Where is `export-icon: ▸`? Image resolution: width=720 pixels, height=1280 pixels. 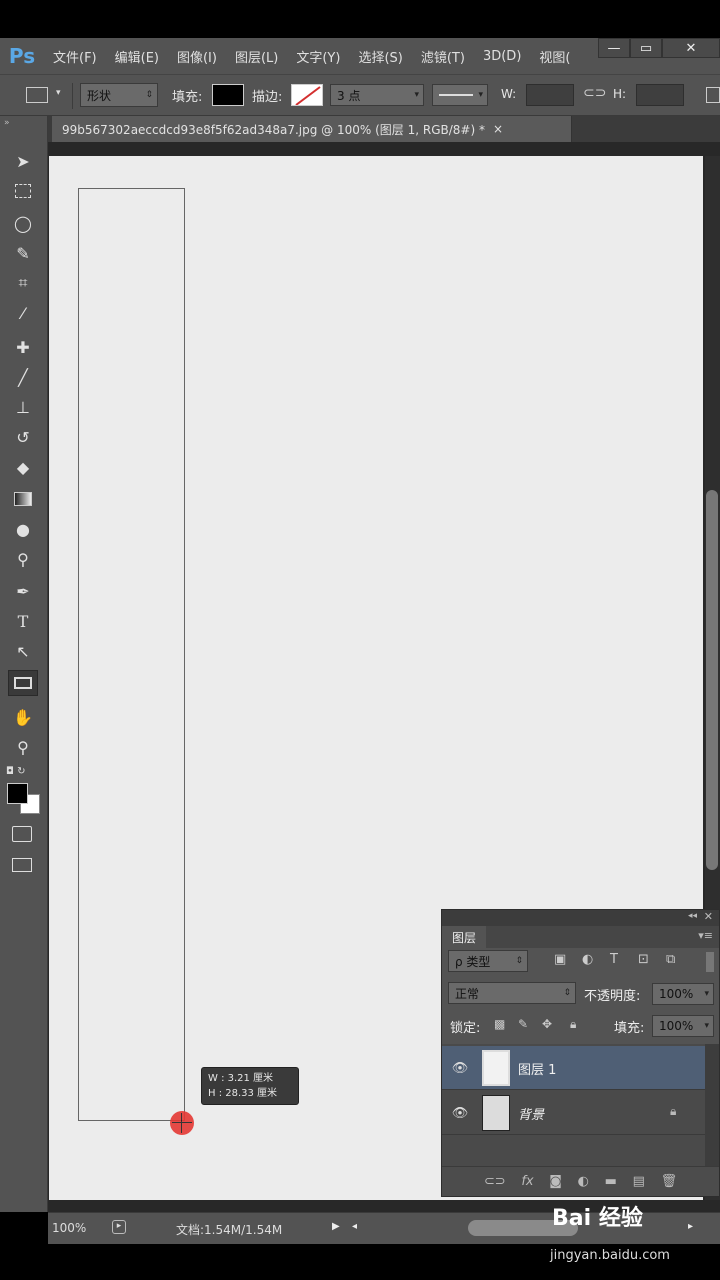
export-icon: ▸ is located at coordinates (119, 1227).